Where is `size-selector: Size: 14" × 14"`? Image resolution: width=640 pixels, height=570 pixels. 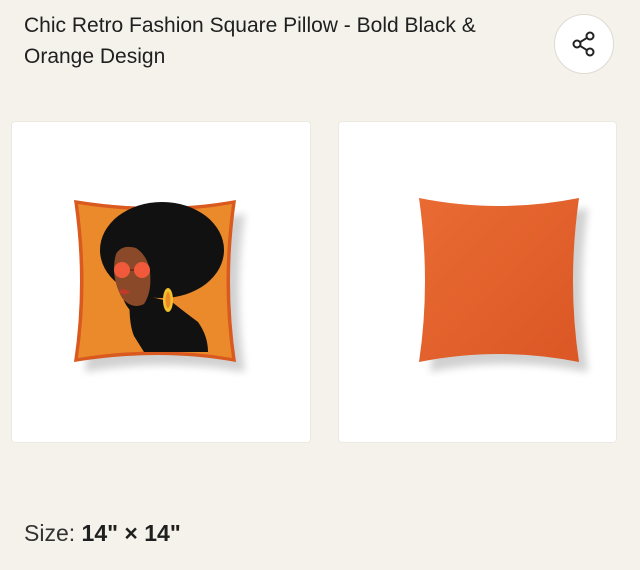 size-selector: Size: 14" × 14" is located at coordinates (102, 533).